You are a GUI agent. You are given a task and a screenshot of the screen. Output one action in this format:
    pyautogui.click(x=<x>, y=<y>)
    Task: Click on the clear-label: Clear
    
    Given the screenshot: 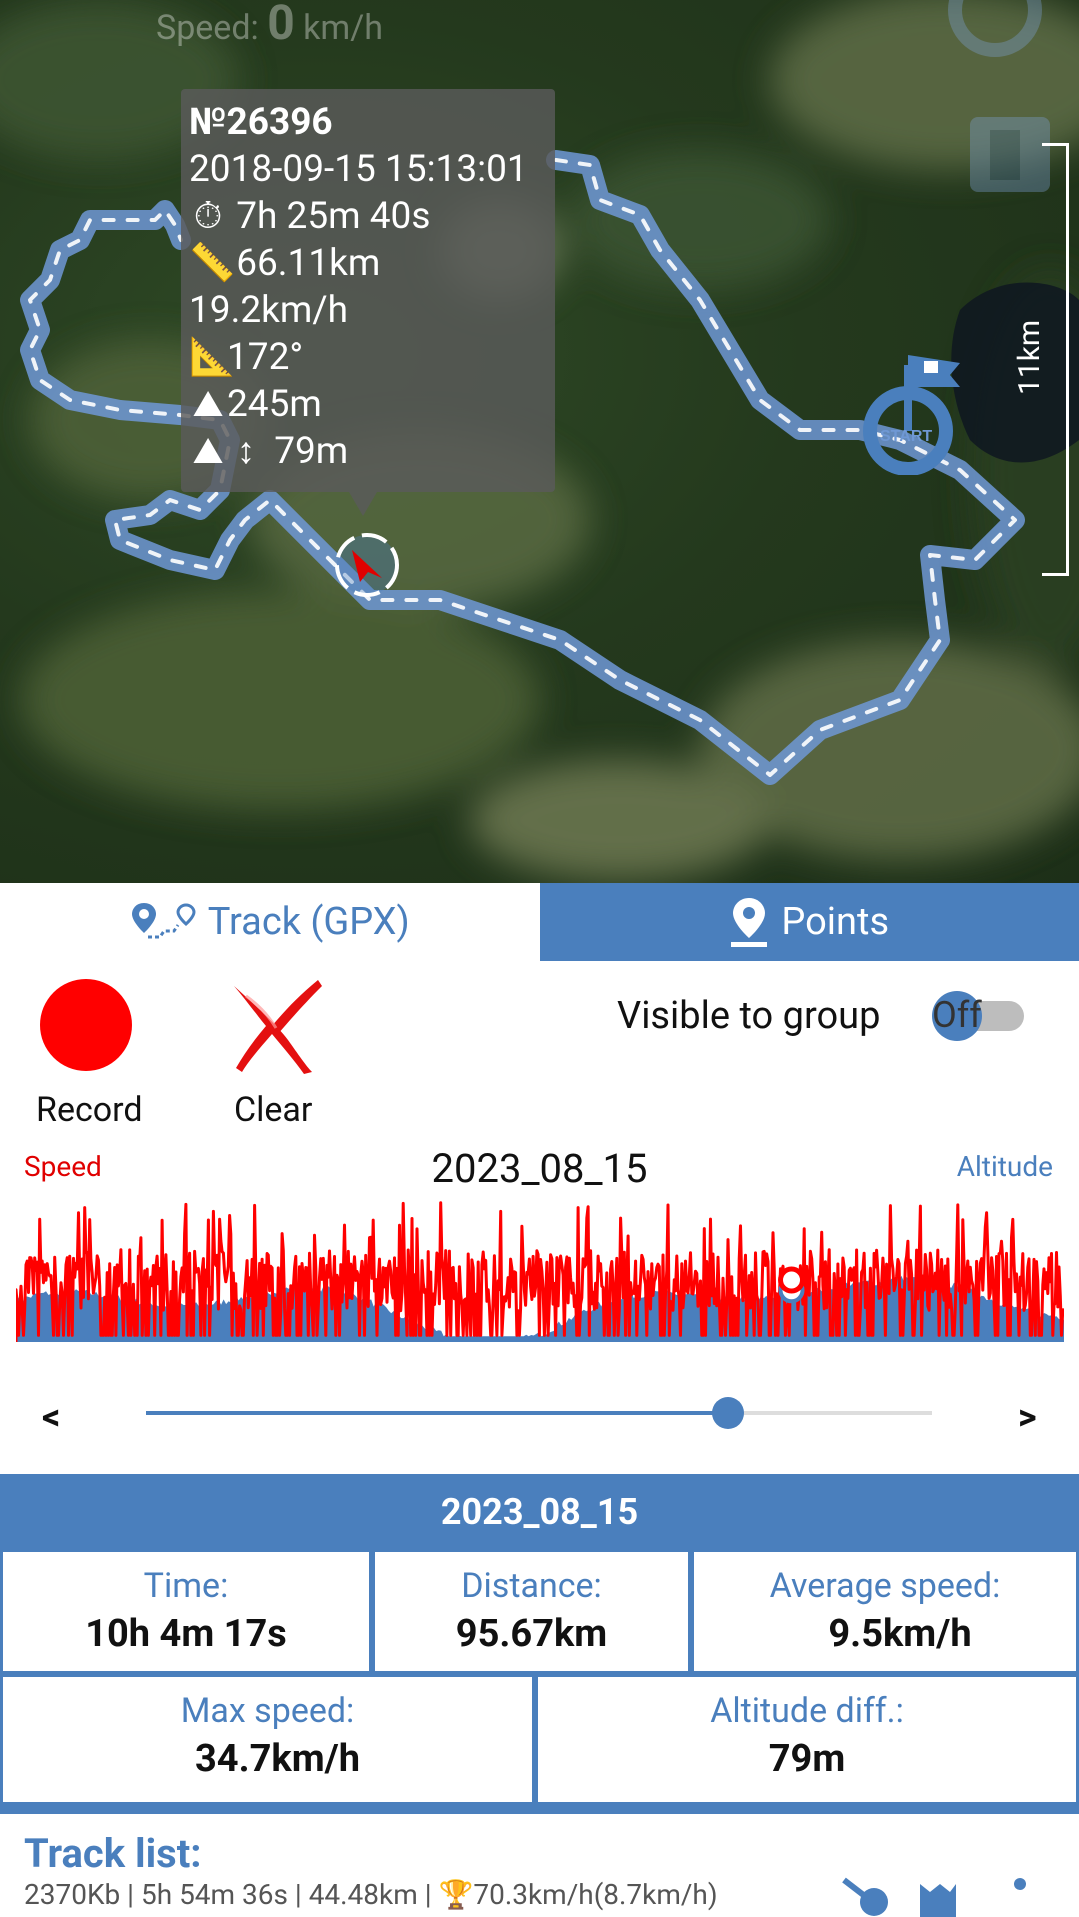 What is the action you would take?
    pyautogui.click(x=273, y=1110)
    